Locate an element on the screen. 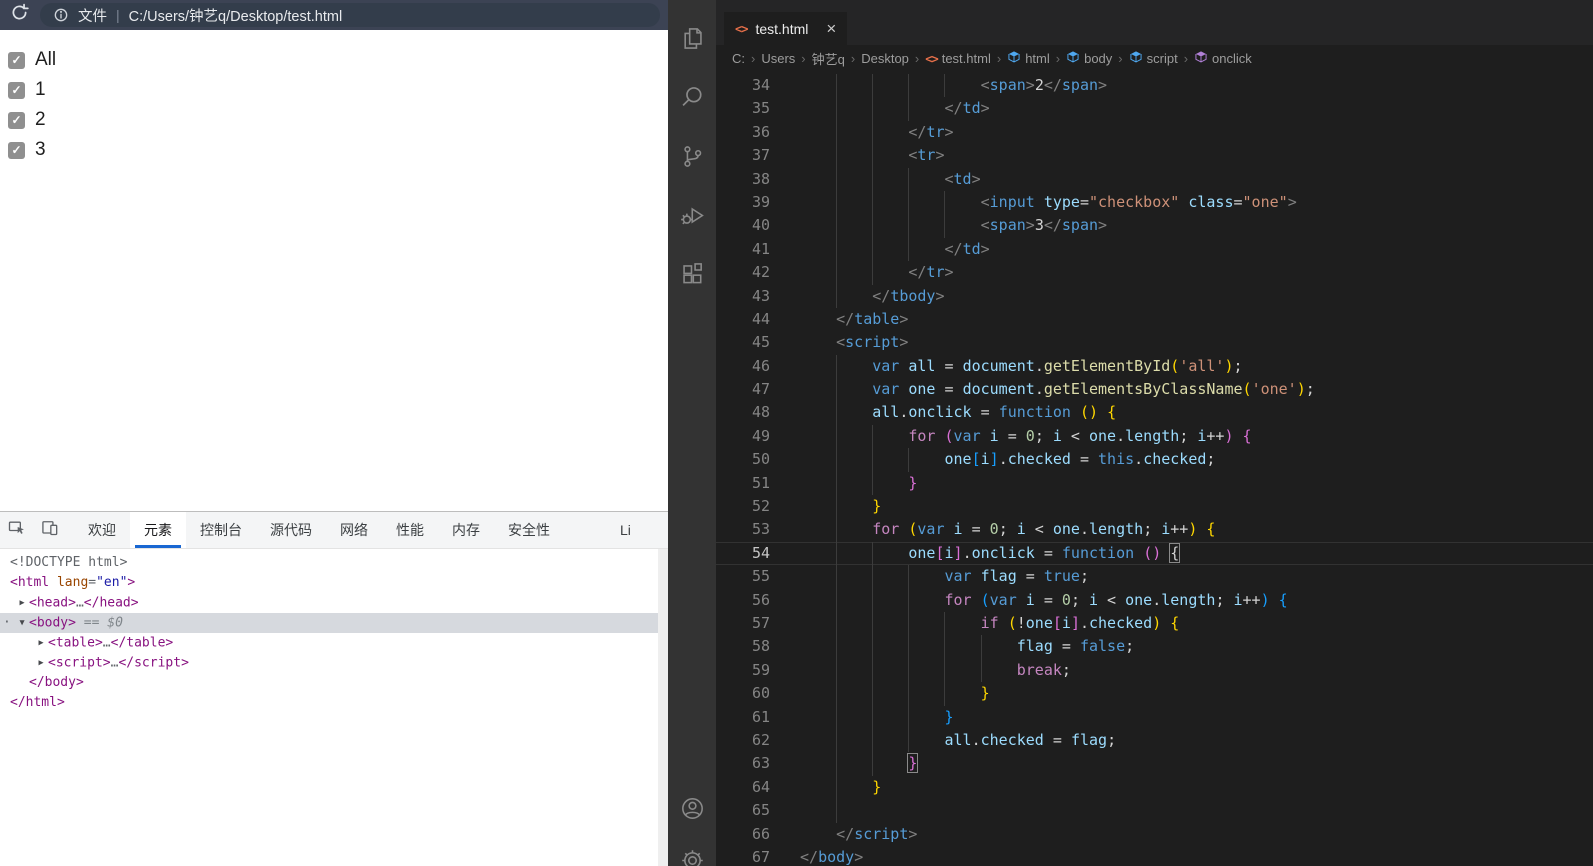 Image resolution: width=1593 pixels, height=866 pixels. code-line: 55 var flag = true; is located at coordinates (1154, 577).